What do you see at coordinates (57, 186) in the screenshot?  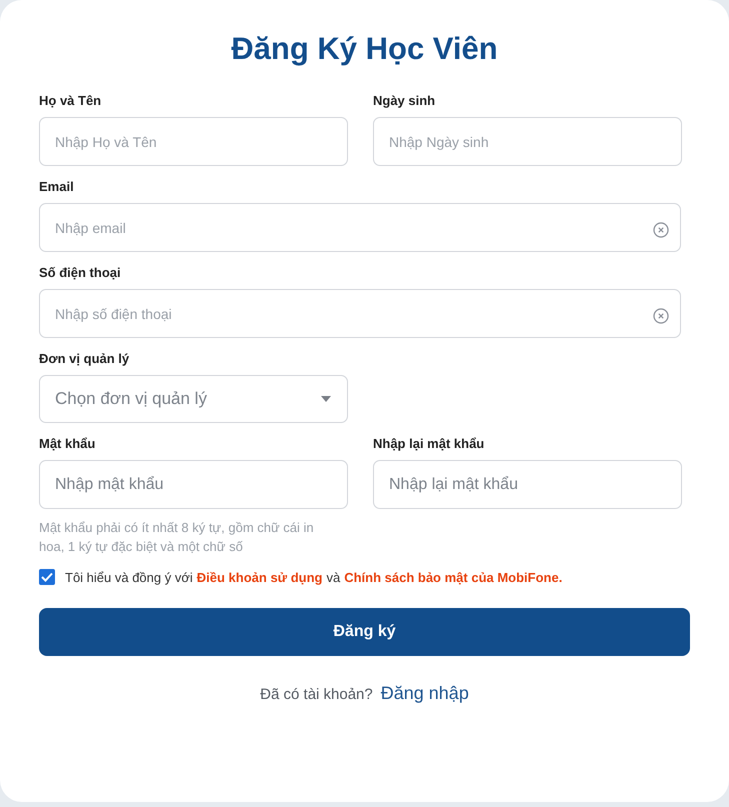 I see `field-label: Email` at bounding box center [57, 186].